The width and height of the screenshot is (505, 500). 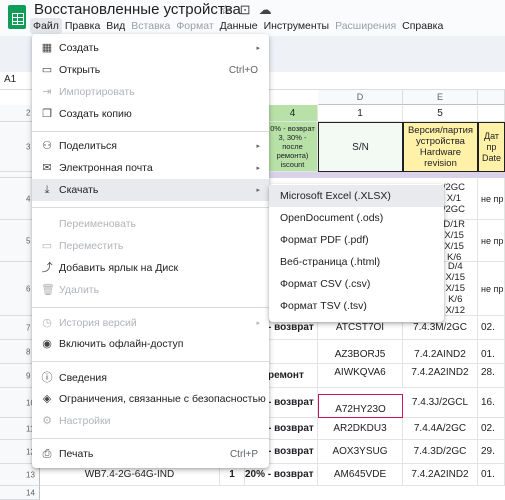 I want to click on cell-f-row9: 01., so click(x=491, y=352).